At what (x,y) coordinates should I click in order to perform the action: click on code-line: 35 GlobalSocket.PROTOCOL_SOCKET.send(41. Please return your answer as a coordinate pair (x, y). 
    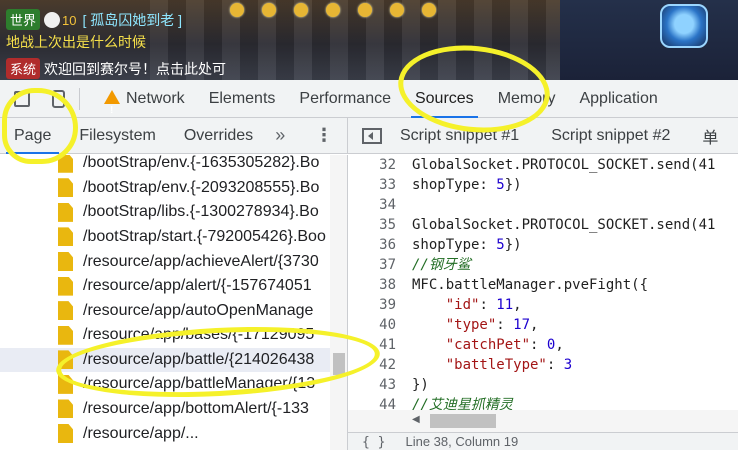
    Looking at the image, I should click on (547, 225).